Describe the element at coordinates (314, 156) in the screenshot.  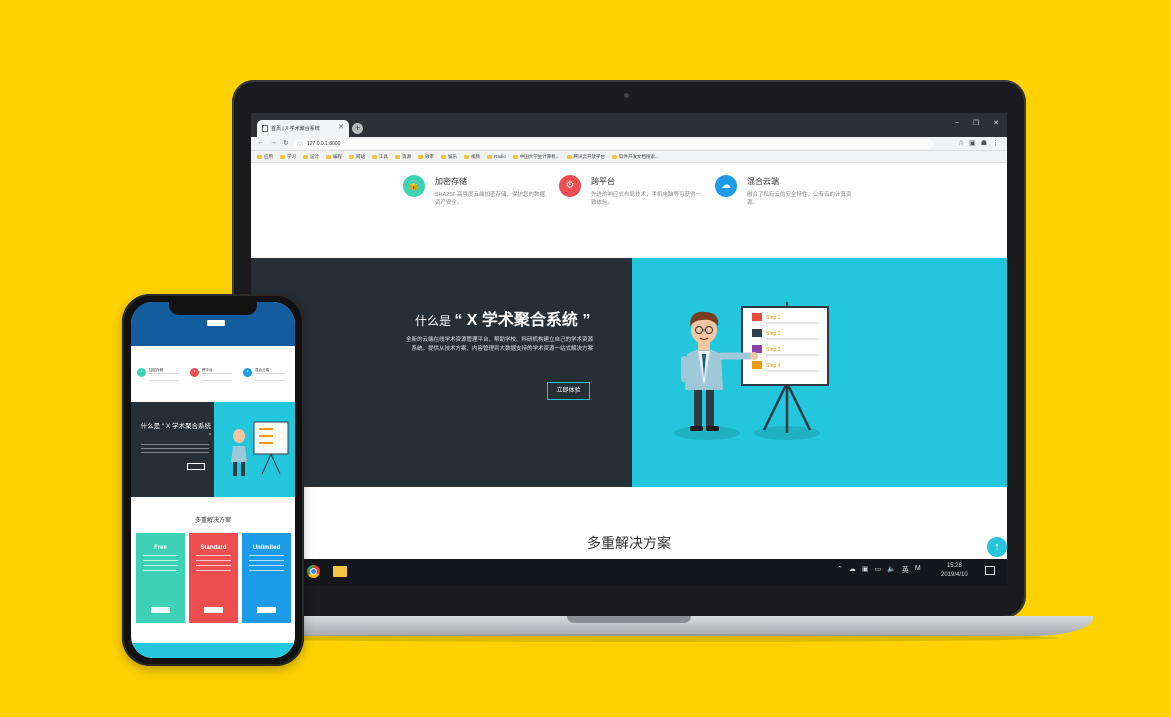
I see `bookmark-label: 设计` at that location.